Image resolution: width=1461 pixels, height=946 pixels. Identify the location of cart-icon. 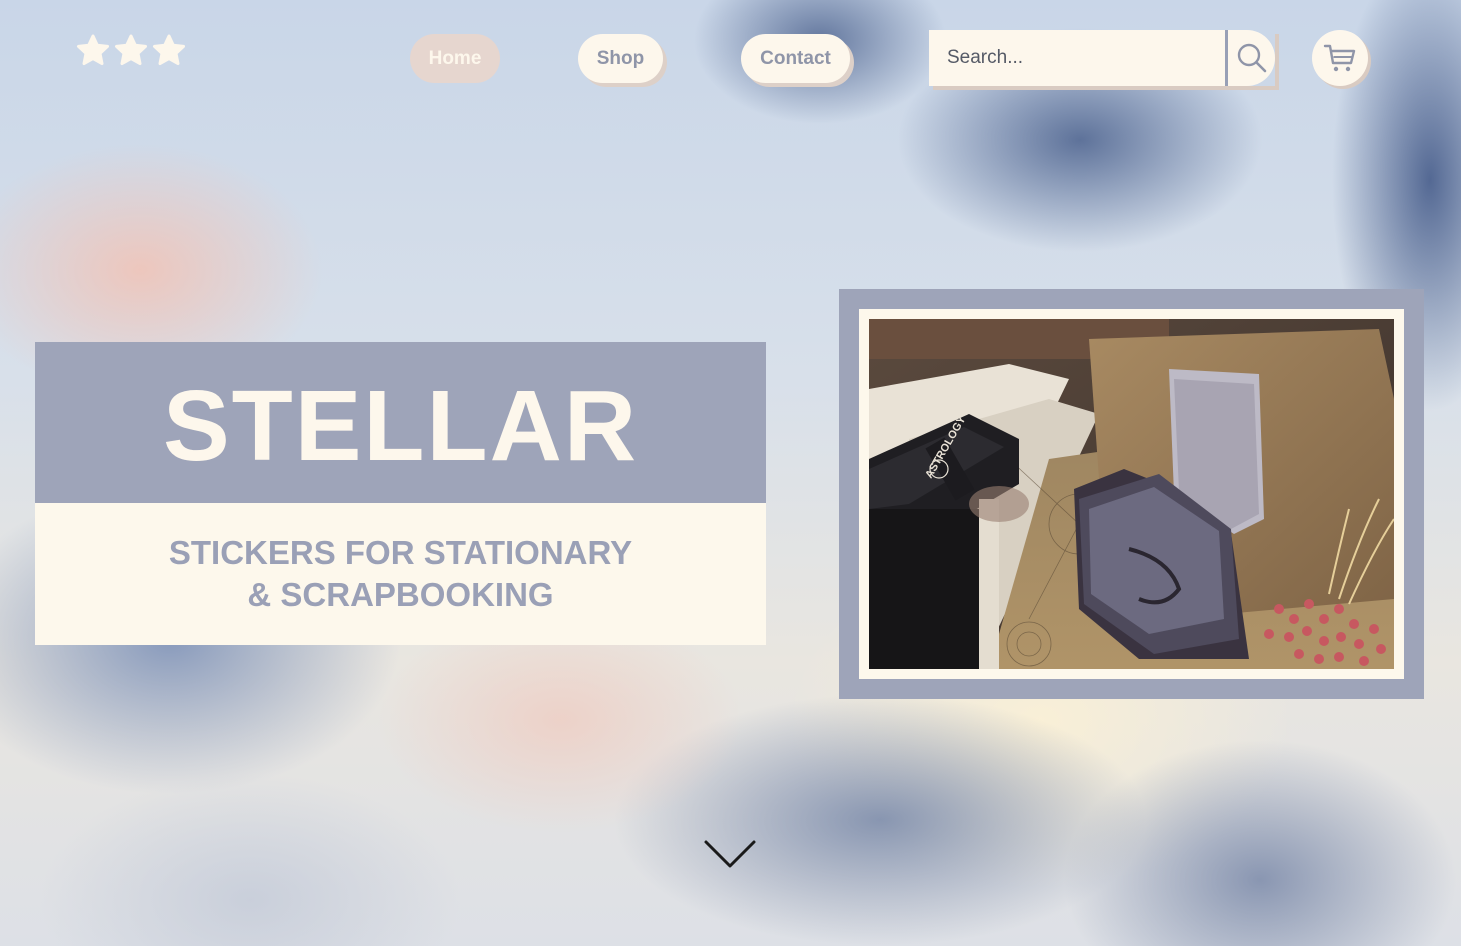
(1339, 58).